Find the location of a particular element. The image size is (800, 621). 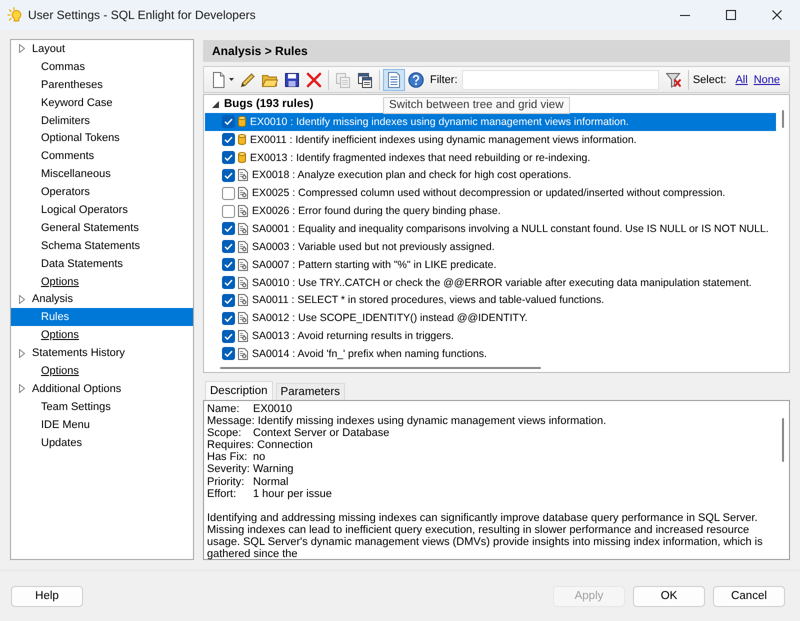

tree-item: Logical Operators is located at coordinates (102, 210).